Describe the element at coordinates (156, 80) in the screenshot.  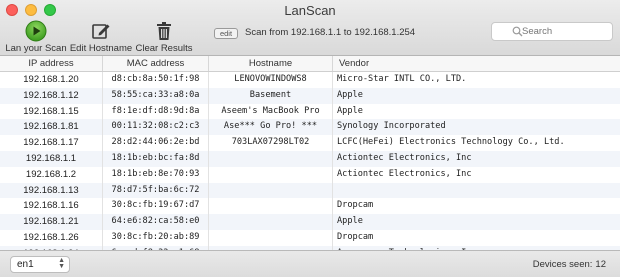
I see `cell-mac: d8:cb:8a:50:1f:98` at that location.